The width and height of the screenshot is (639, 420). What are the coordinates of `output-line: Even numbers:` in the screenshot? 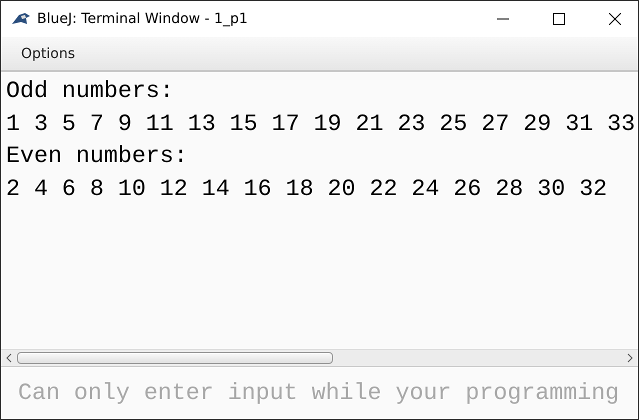 It's located at (97, 156).